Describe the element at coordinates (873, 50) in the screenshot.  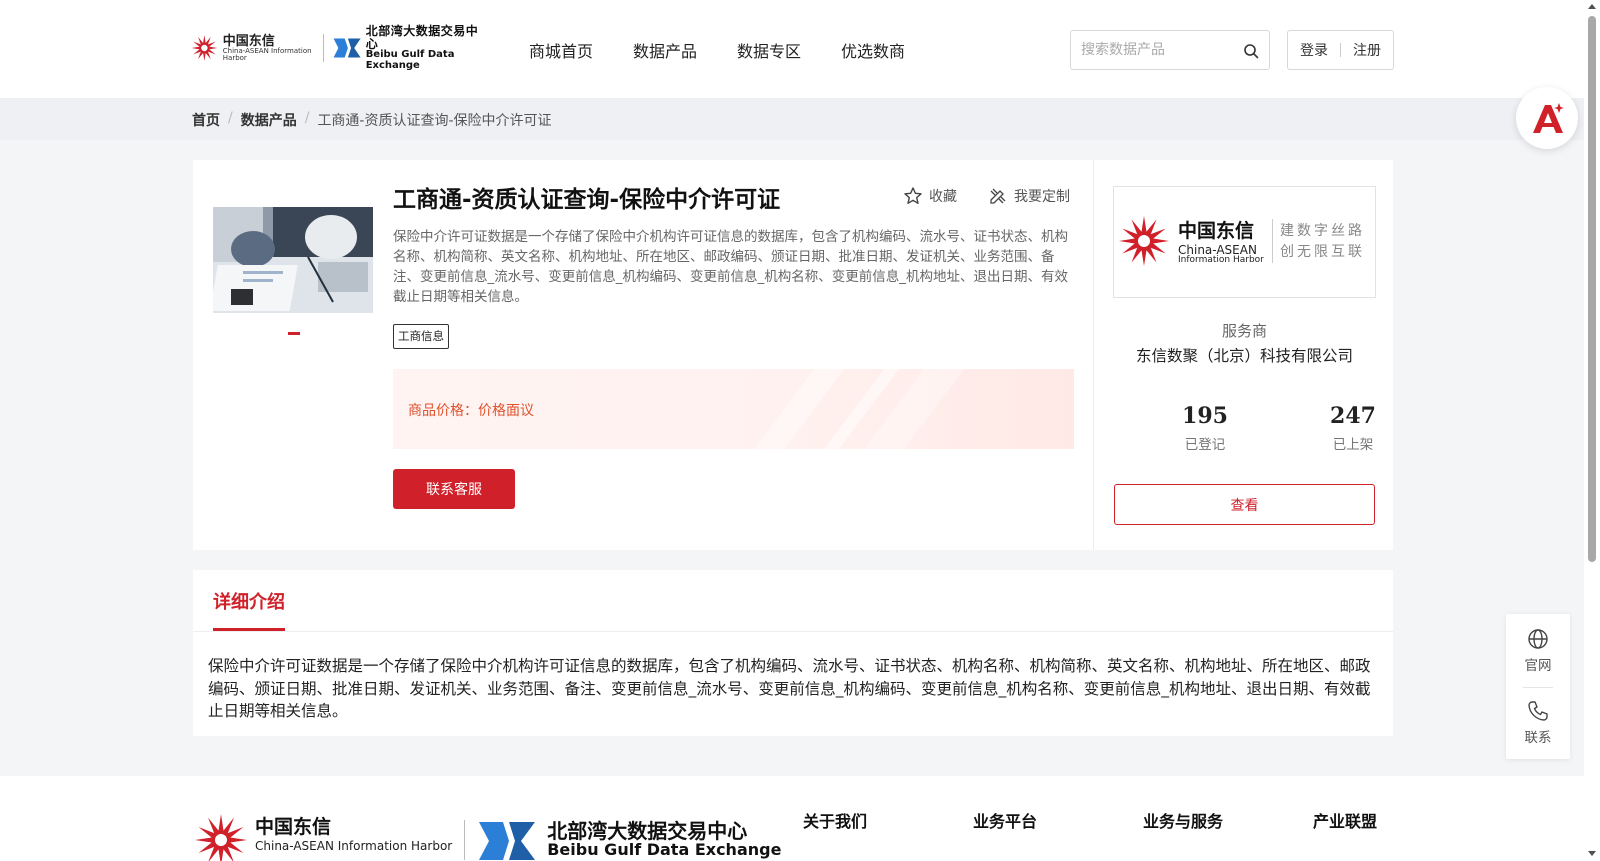
I see `nav-preferred-vendors: 优选数商` at that location.